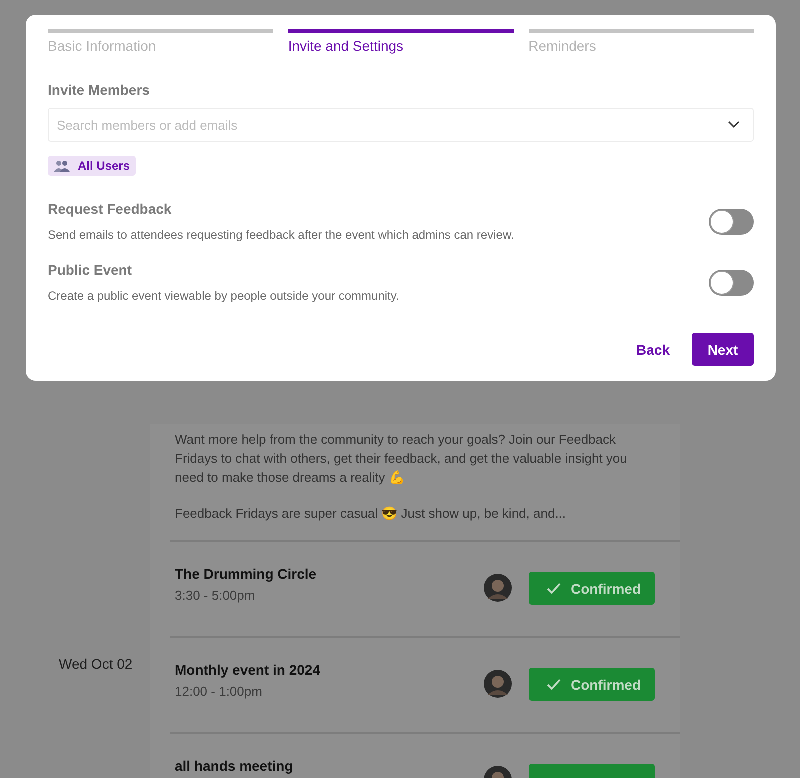 This screenshot has width=800, height=778. What do you see at coordinates (401, 459) in the screenshot?
I see `event-description: Want more help from the community to reach your goals? Join our Feedback Fridays to chat with others, get their feedback, and get the valuable insight you need to make those dreams a reality 💪` at bounding box center [401, 459].